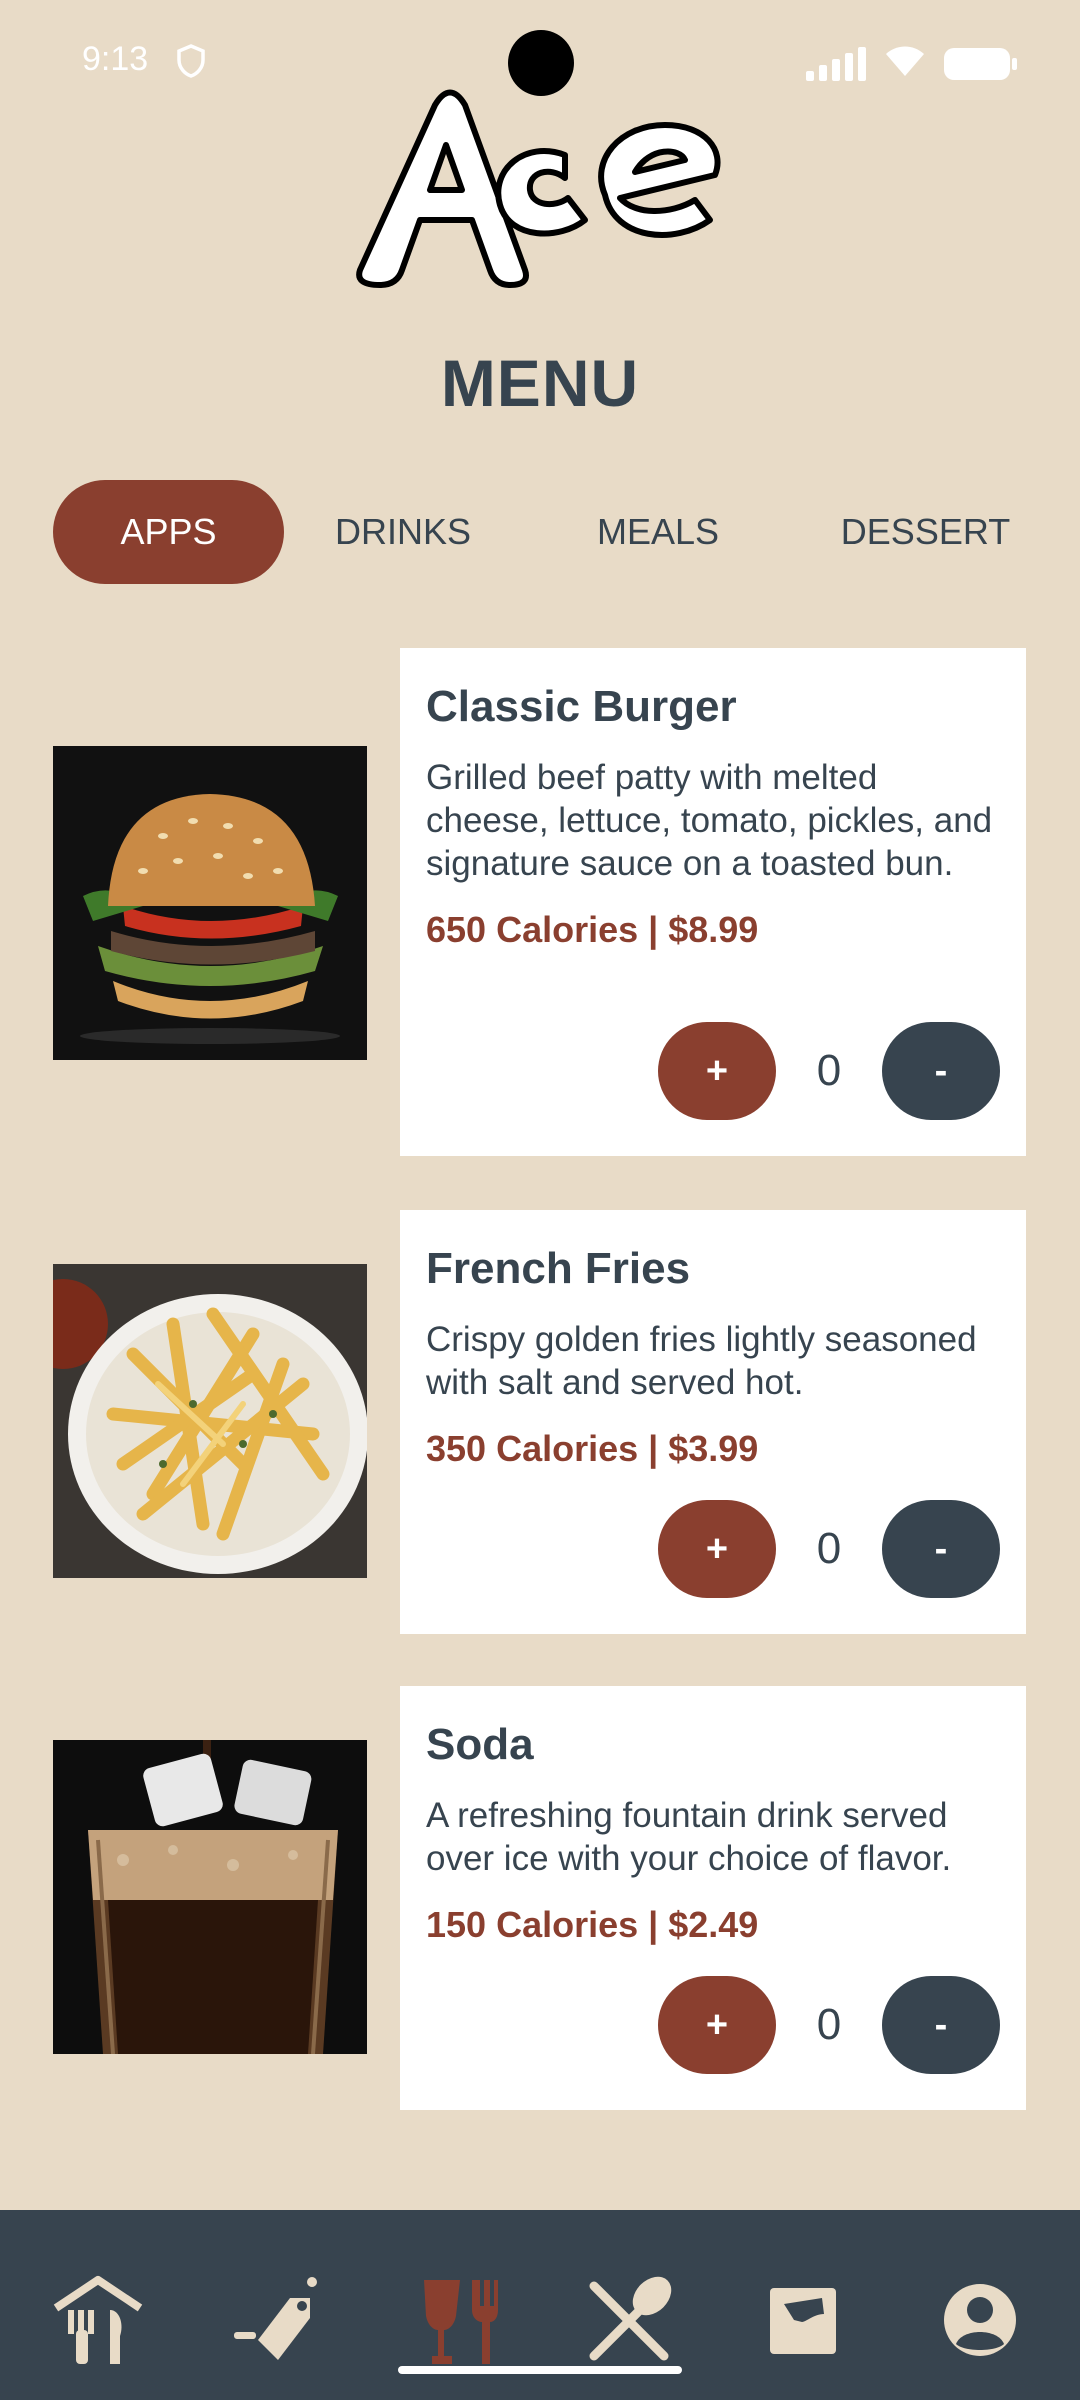 This screenshot has width=1080, height=2400. What do you see at coordinates (480, 1744) in the screenshot?
I see `item-name: Soda` at bounding box center [480, 1744].